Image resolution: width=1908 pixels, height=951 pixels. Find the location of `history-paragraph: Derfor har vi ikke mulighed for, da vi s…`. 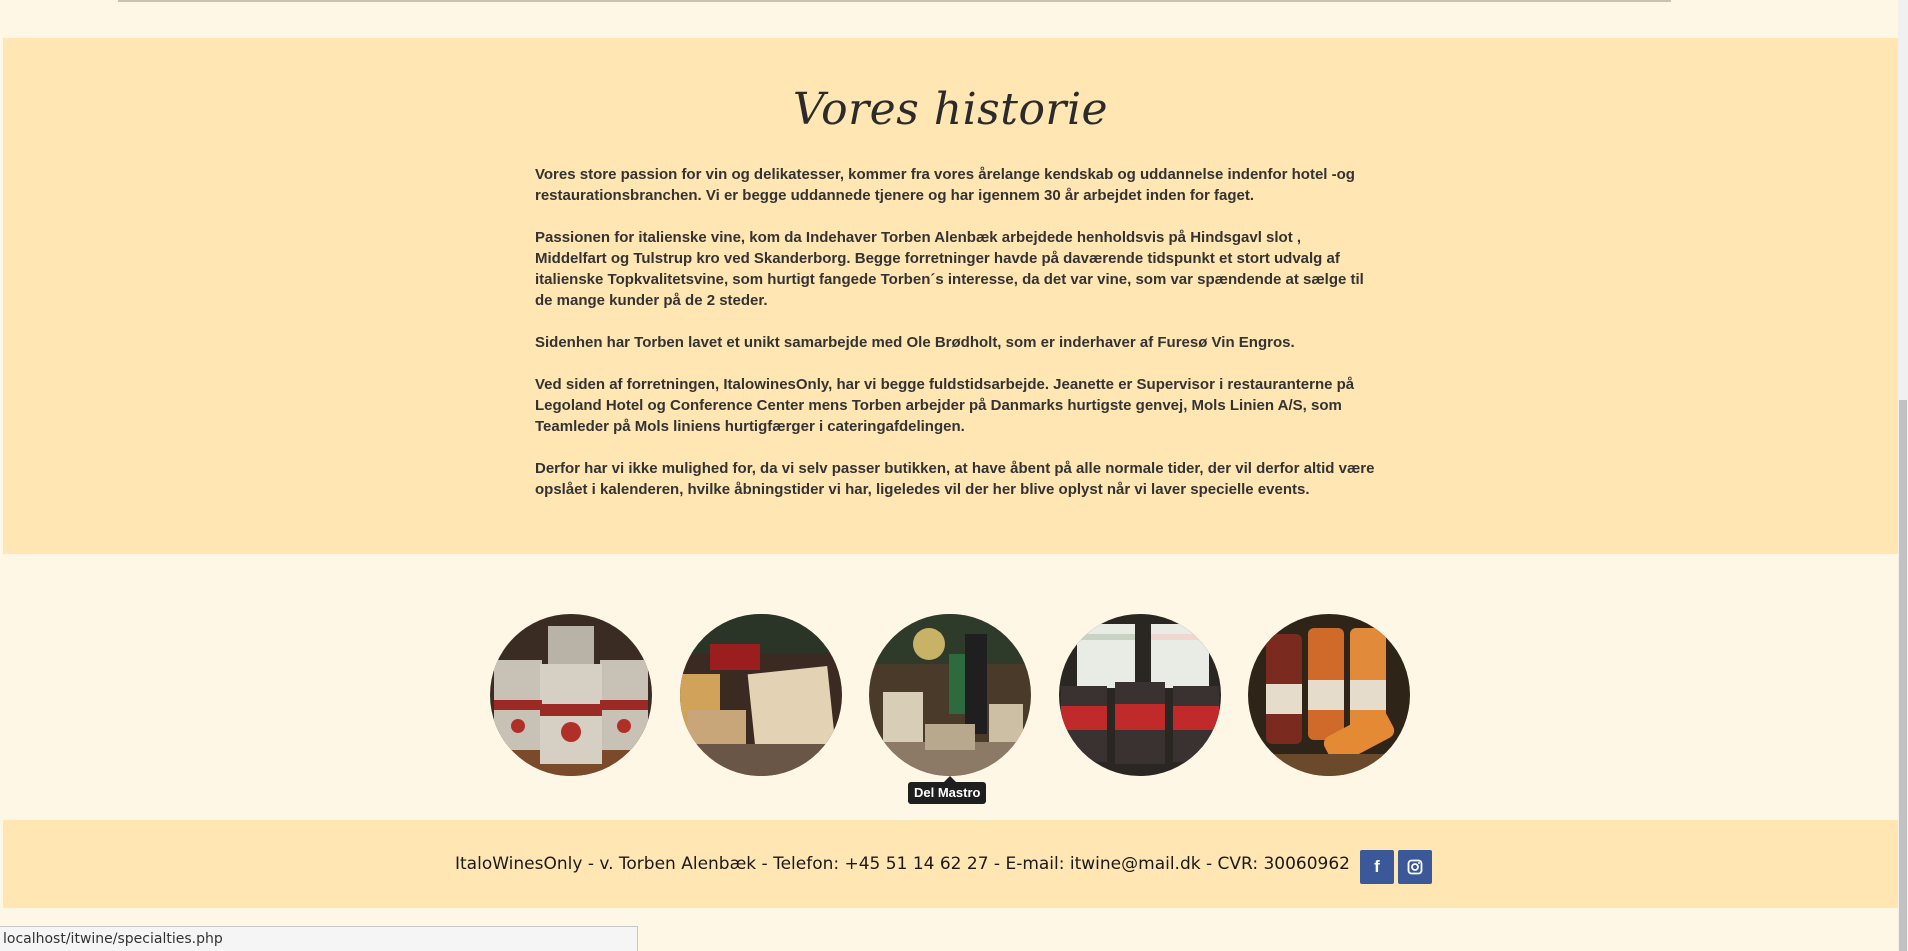

history-paragraph: Derfor har vi ikke mulighed for, da vi s… is located at coordinates (955, 479).